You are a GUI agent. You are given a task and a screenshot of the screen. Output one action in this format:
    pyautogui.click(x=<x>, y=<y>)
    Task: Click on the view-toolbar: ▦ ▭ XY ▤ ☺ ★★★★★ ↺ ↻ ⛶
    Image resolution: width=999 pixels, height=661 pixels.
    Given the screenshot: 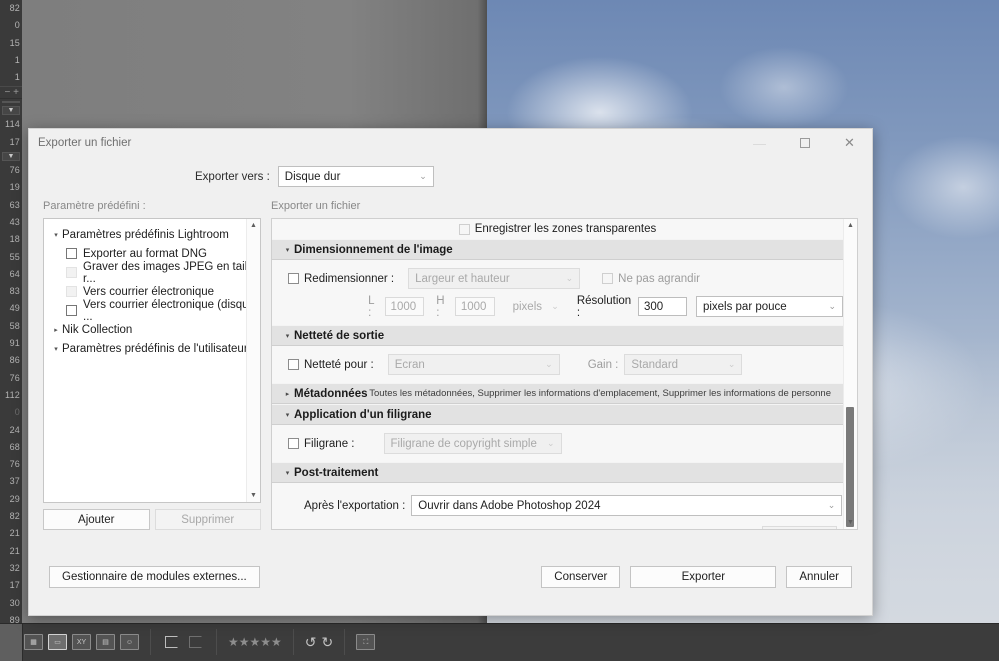 What is the action you would take?
    pyautogui.click(x=205, y=642)
    